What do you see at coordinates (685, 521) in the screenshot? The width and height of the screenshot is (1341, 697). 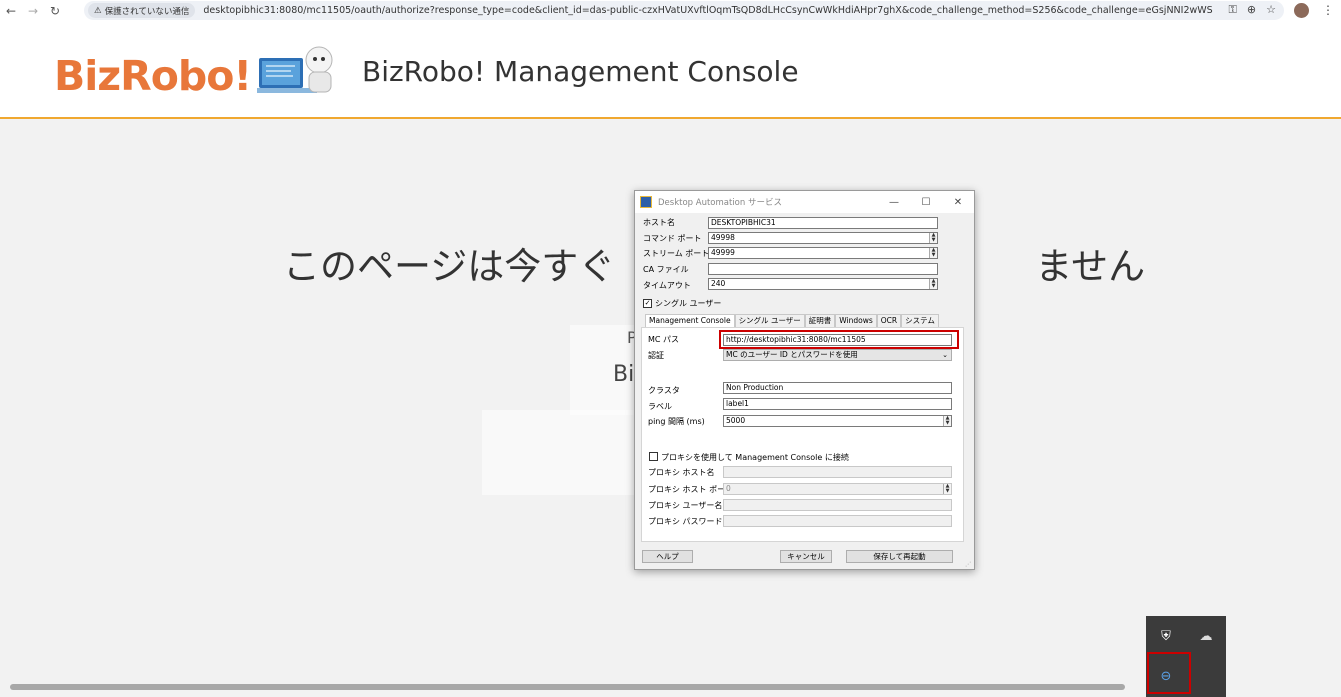 I see `proxy-password-label: プロキシ パスワード` at bounding box center [685, 521].